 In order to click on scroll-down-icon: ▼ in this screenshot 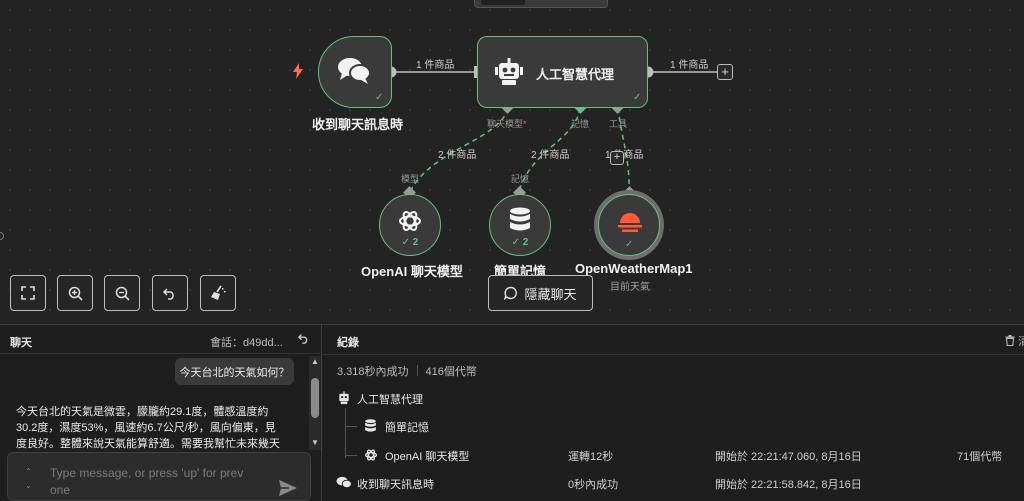, I will do `click(315, 442)`.